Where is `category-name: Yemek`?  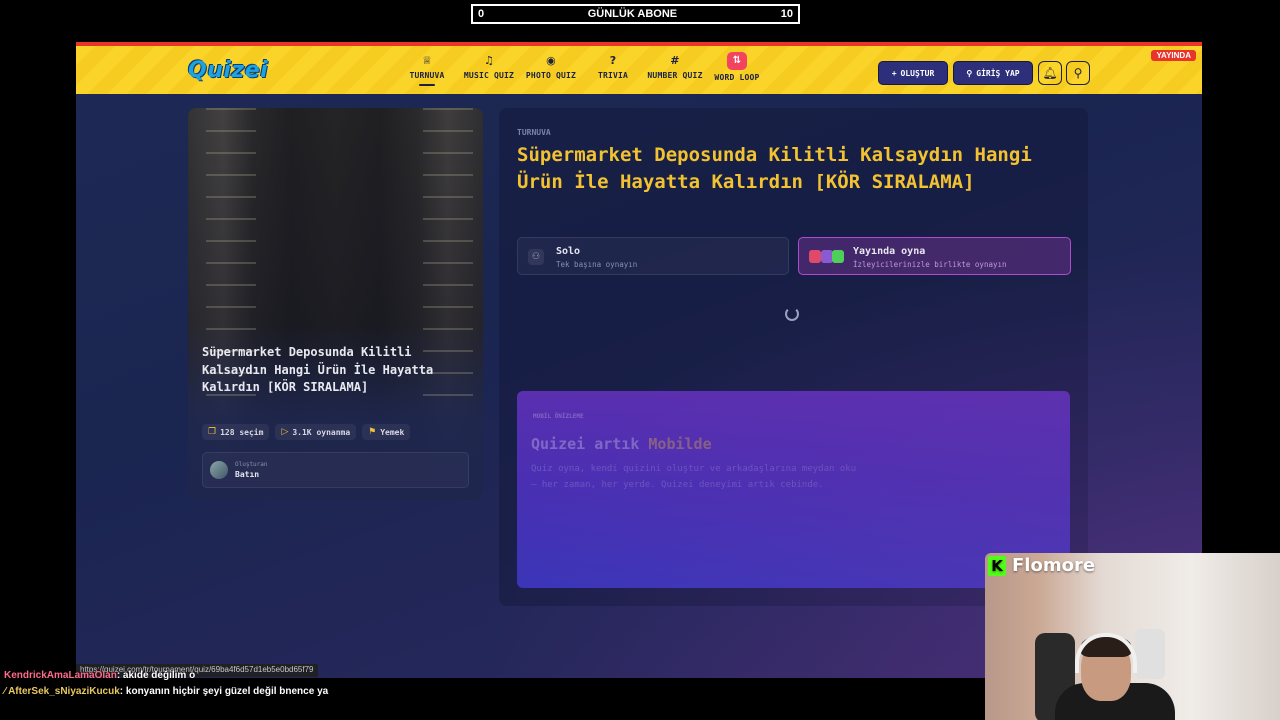 category-name: Yemek is located at coordinates (392, 432).